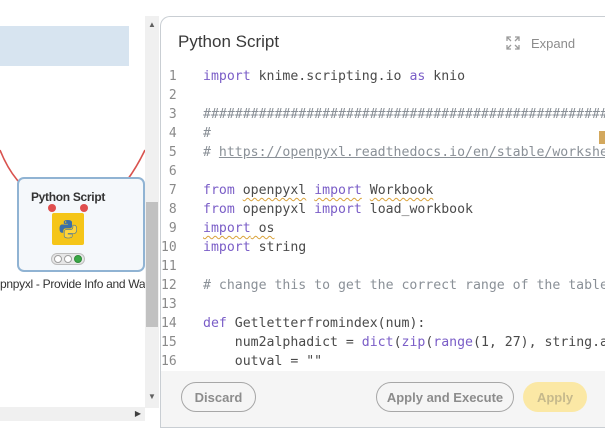  I want to click on line-number: 12, so click(169, 285).